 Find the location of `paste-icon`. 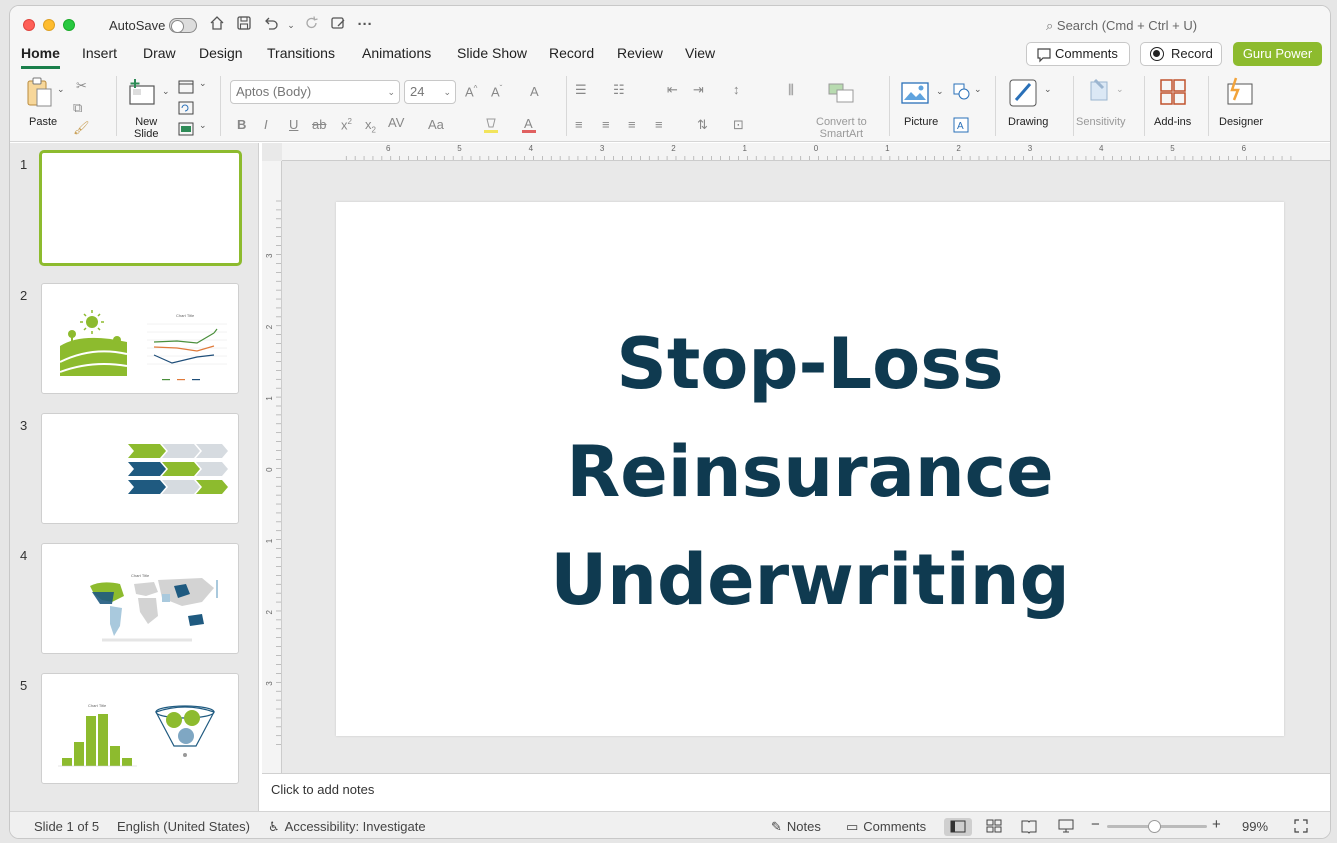

paste-icon is located at coordinates (40, 93).